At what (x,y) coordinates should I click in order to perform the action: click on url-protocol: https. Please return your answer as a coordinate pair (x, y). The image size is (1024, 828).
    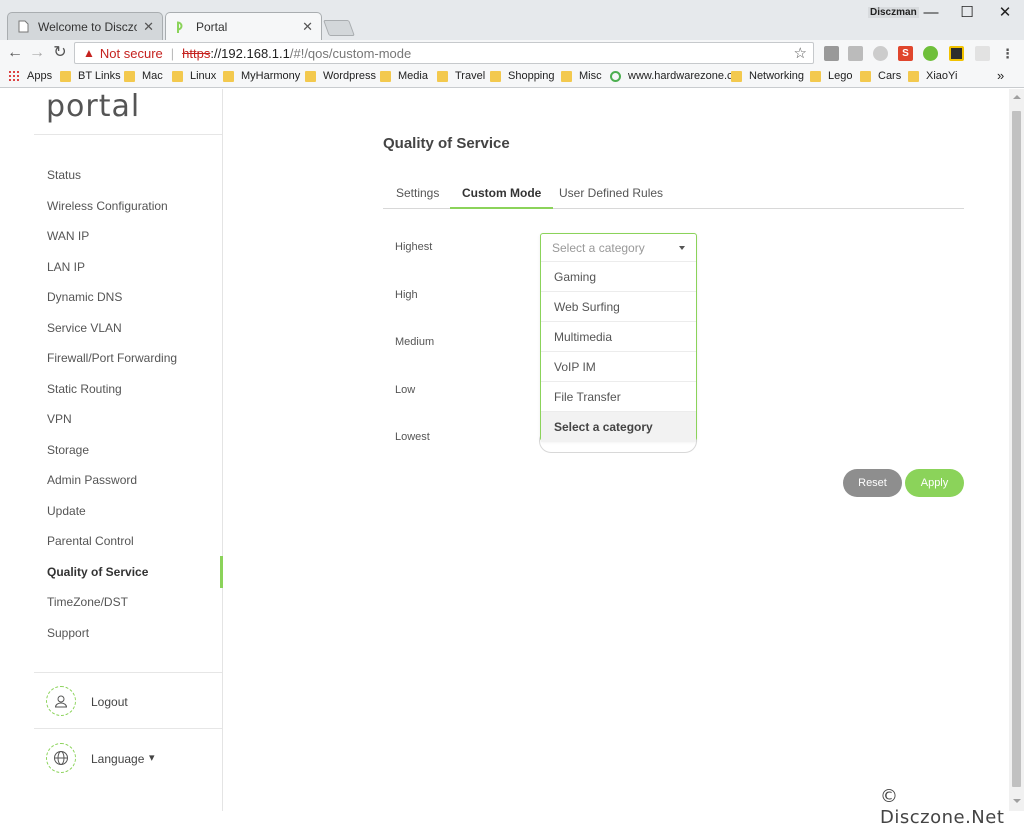
    Looking at the image, I should click on (196, 53).